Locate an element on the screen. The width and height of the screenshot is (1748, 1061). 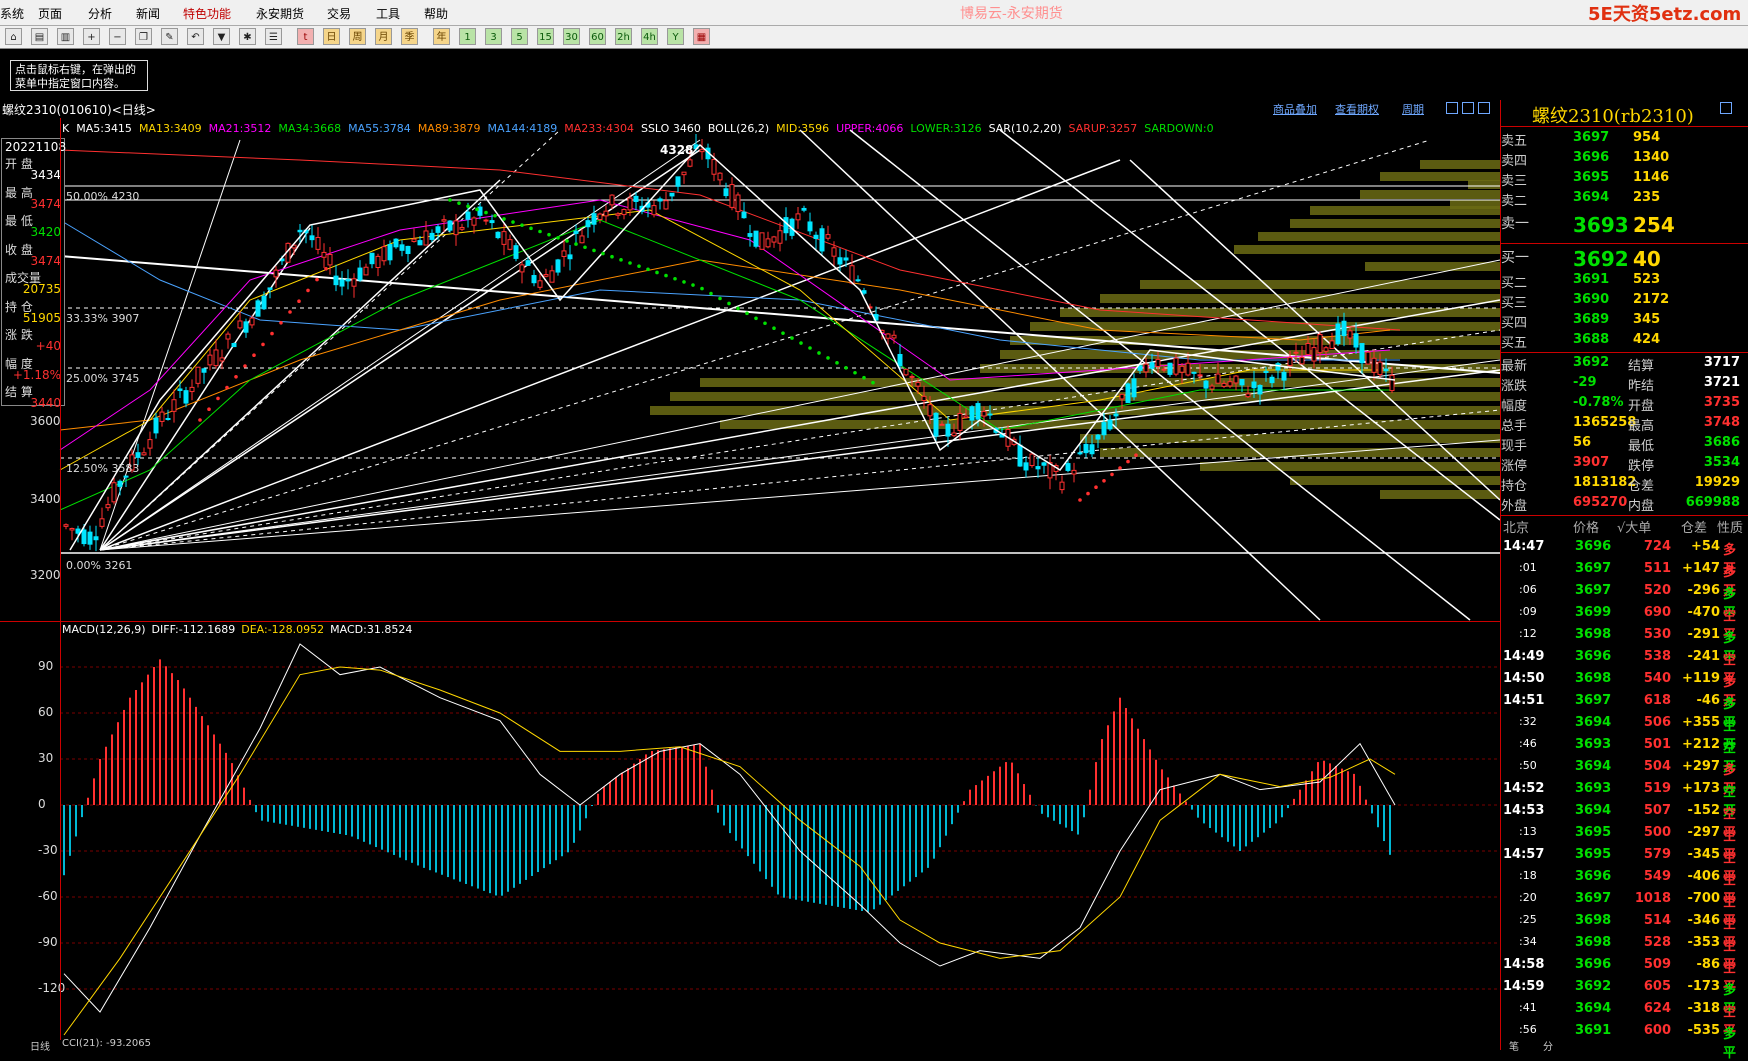
toolbar-list-icon: ☰ is located at coordinates (273, 36).